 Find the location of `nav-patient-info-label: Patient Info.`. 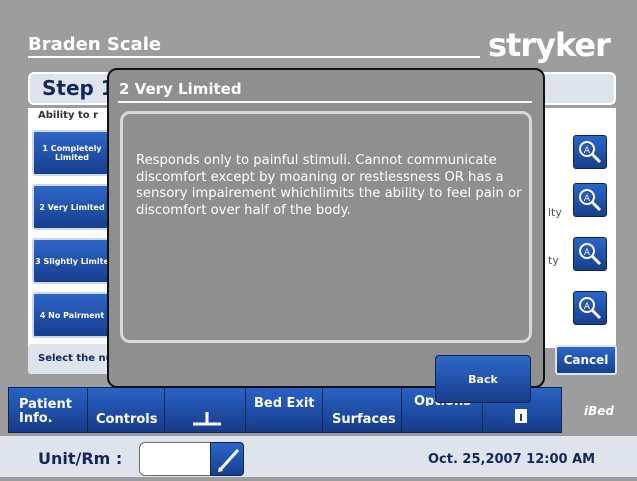

nav-patient-info-label: Patient Info. is located at coordinates (45, 411).